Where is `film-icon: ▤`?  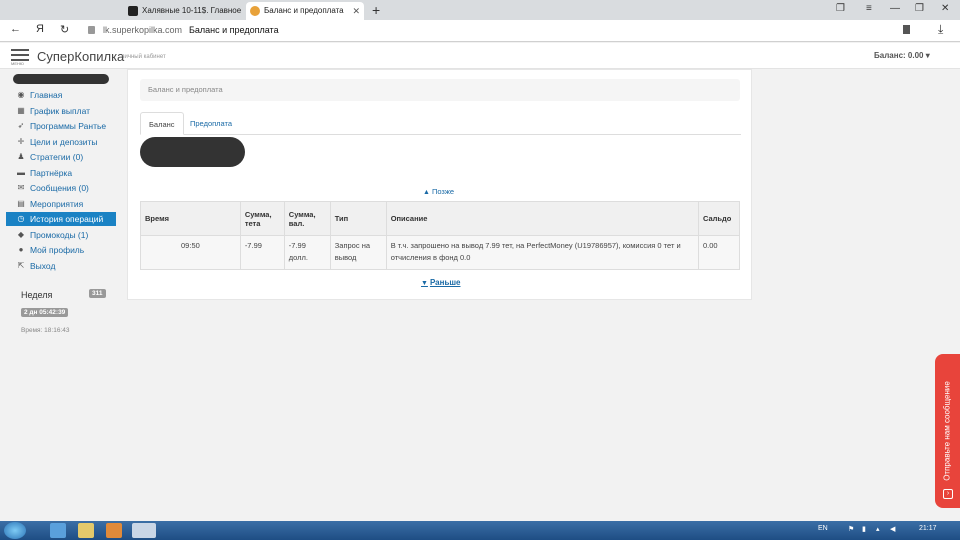
film-icon: ▤ is located at coordinates (21, 203).